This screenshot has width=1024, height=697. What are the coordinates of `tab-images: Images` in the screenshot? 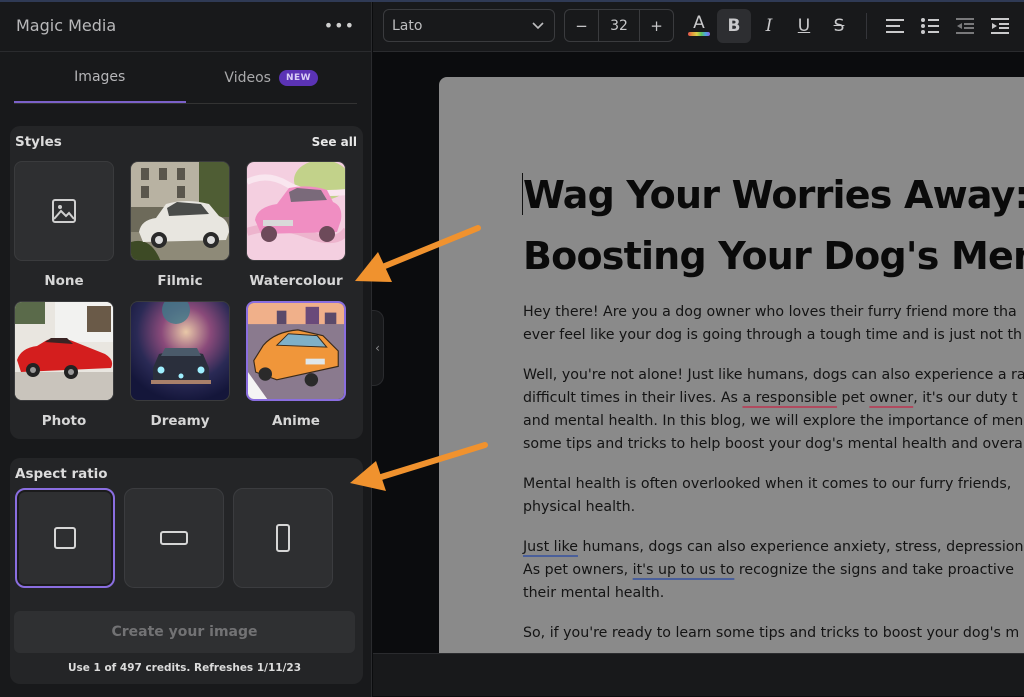 It's located at (100, 77).